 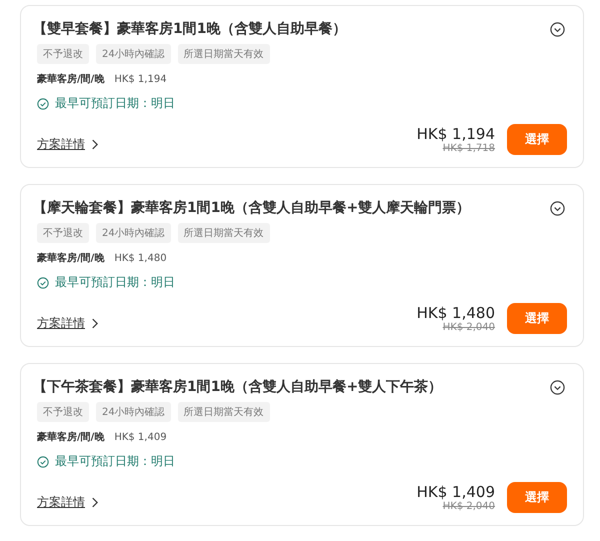 What do you see at coordinates (140, 437) in the screenshot?
I see `room-price: HK$ 1,409` at bounding box center [140, 437].